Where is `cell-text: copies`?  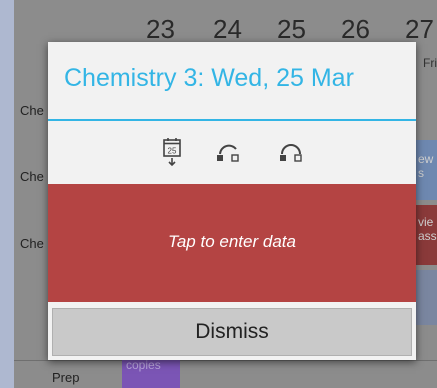 cell-text: copies is located at coordinates (143, 365).